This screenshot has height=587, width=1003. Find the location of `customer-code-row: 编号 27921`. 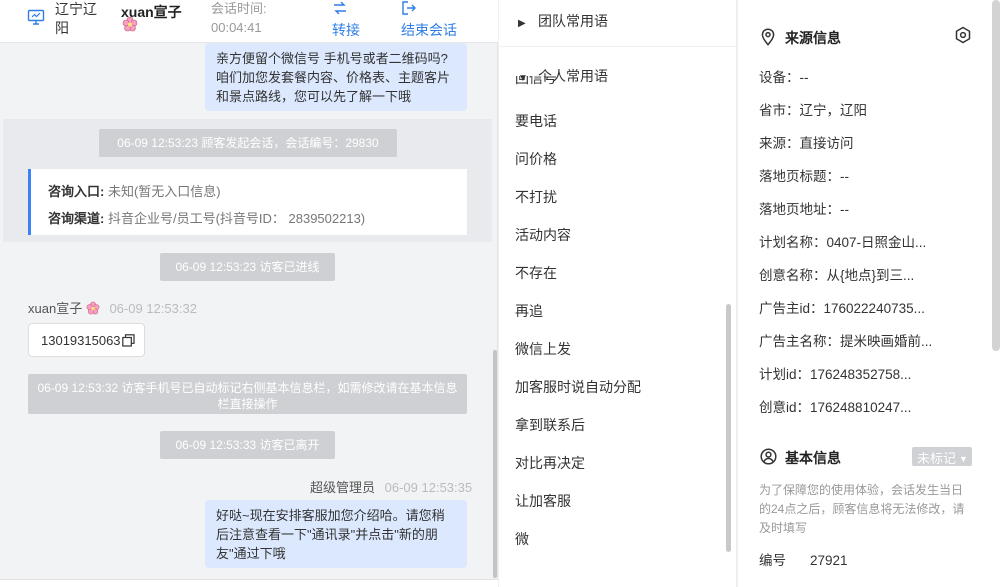

customer-code-row: 编号 27921 is located at coordinates (803, 559).